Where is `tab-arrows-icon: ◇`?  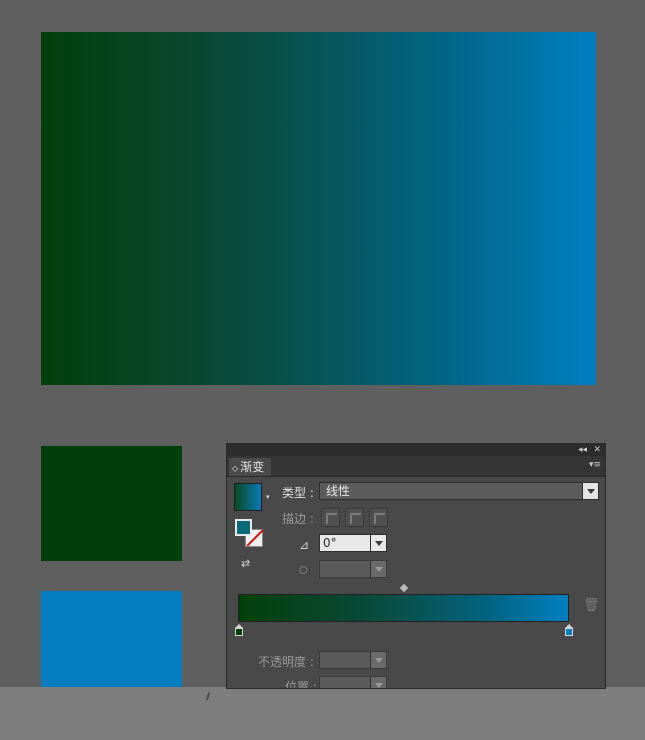
tab-arrows-icon: ◇ is located at coordinates (235, 468).